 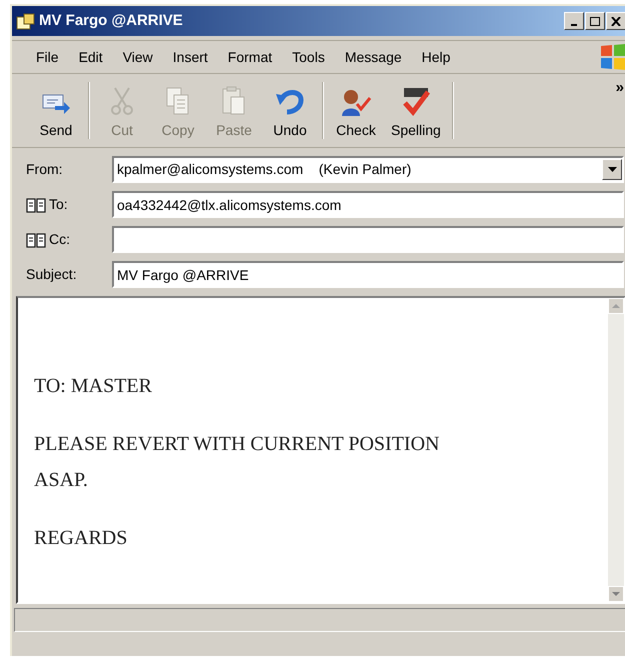 I want to click on windows-logo-icon, so click(x=611, y=57).